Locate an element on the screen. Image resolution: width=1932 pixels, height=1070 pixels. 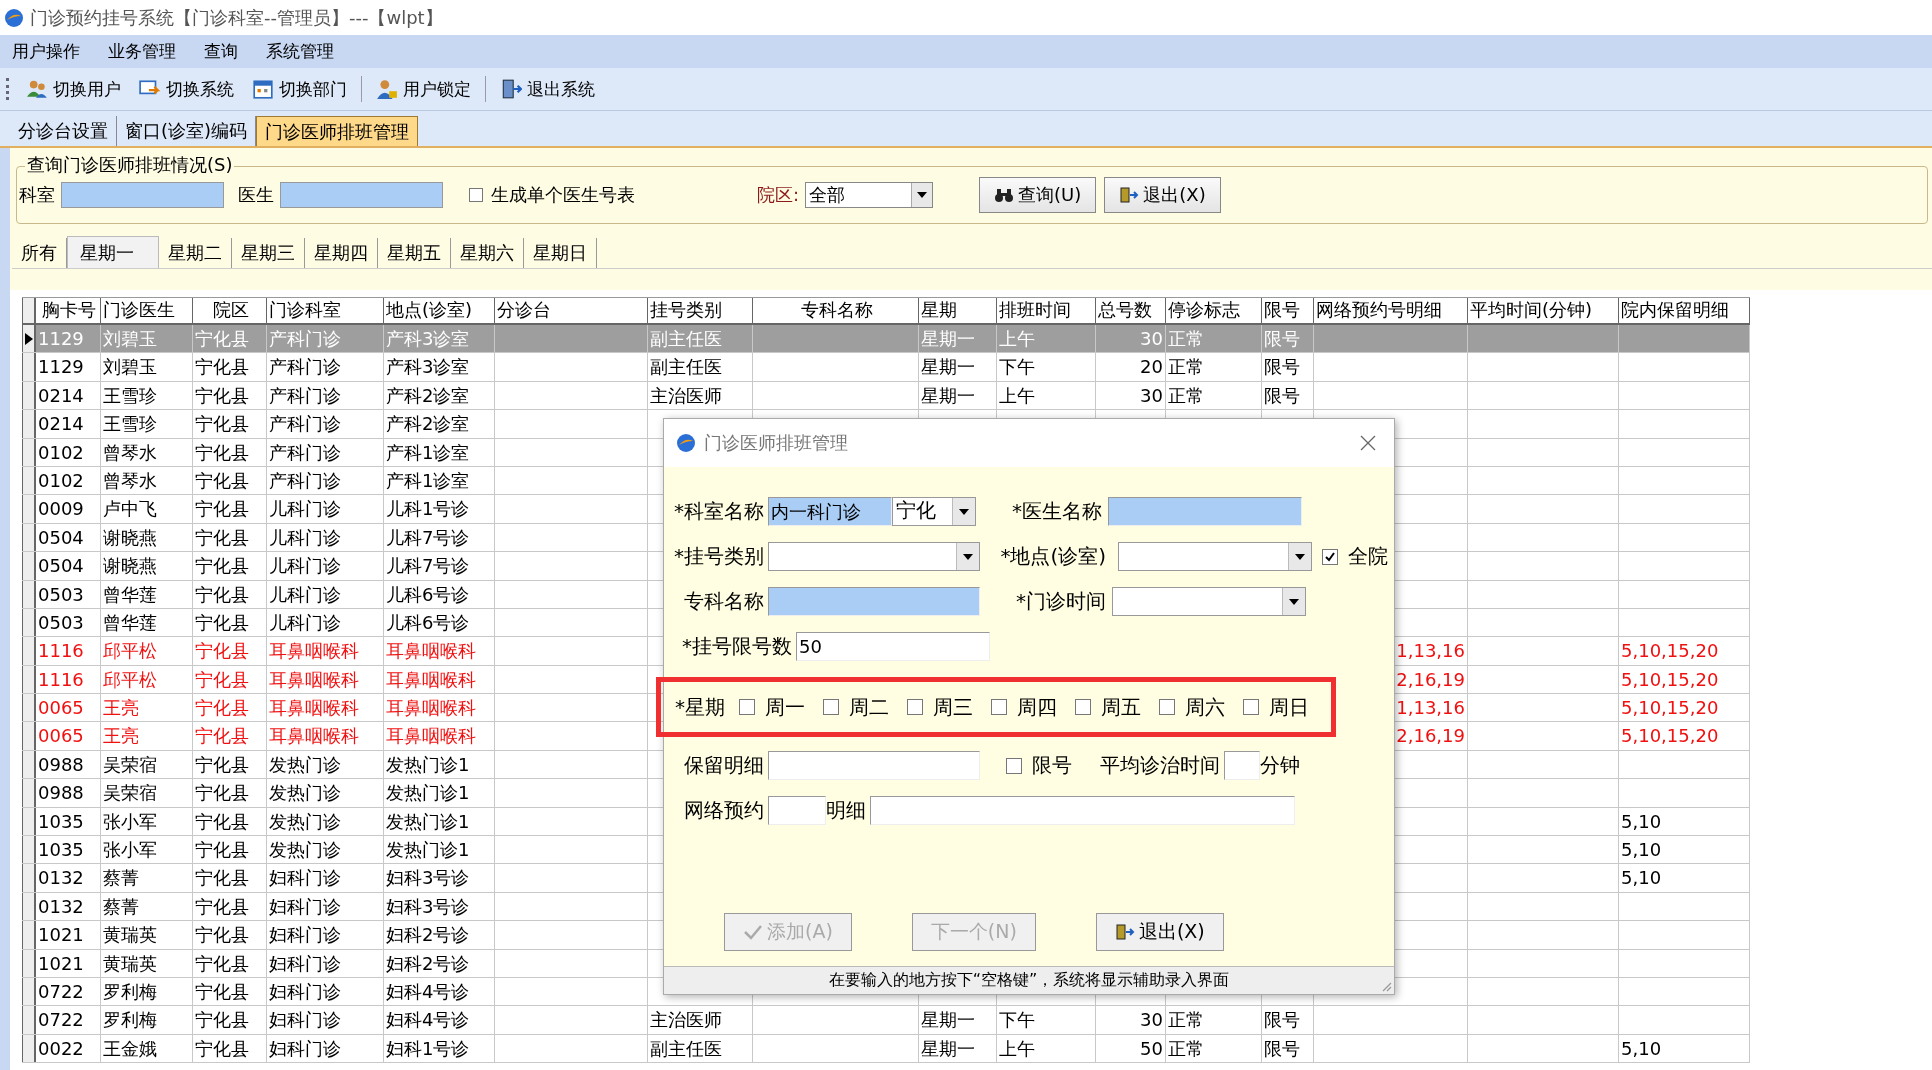
table-cell: 产科3诊室 is located at coordinates (428, 338).